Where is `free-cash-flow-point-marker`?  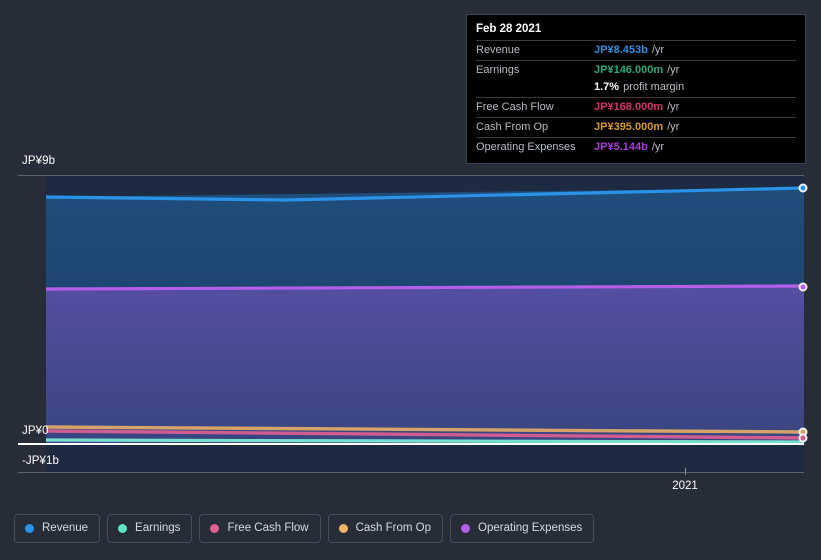
free-cash-flow-point-marker is located at coordinates (803, 438).